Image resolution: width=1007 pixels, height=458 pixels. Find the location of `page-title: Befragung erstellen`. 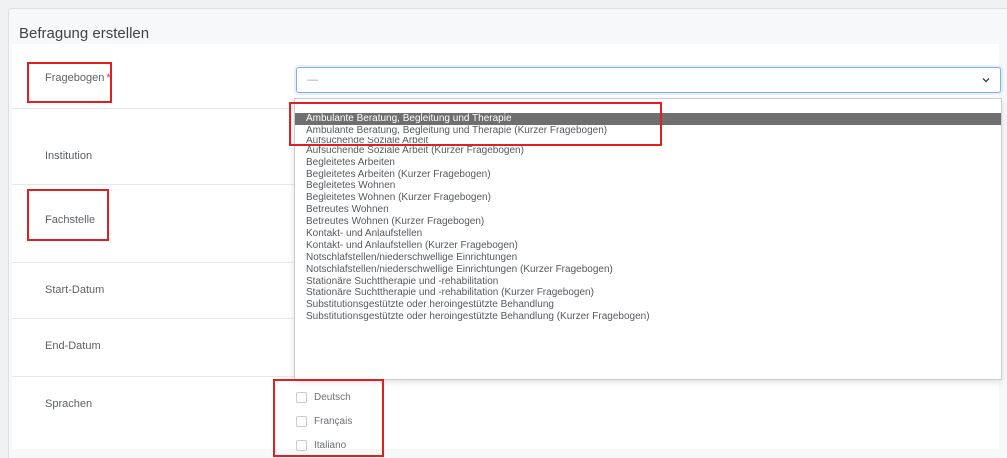

page-title: Befragung erstellen is located at coordinates (84, 33).